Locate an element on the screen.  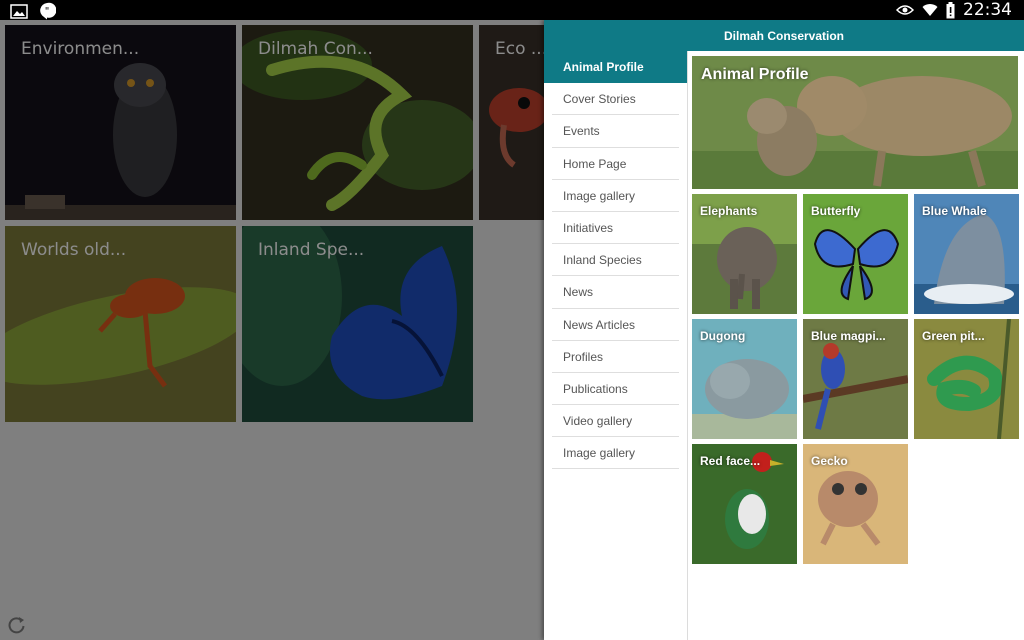
thumb-elephants: Elephants is located at coordinates (744, 254).